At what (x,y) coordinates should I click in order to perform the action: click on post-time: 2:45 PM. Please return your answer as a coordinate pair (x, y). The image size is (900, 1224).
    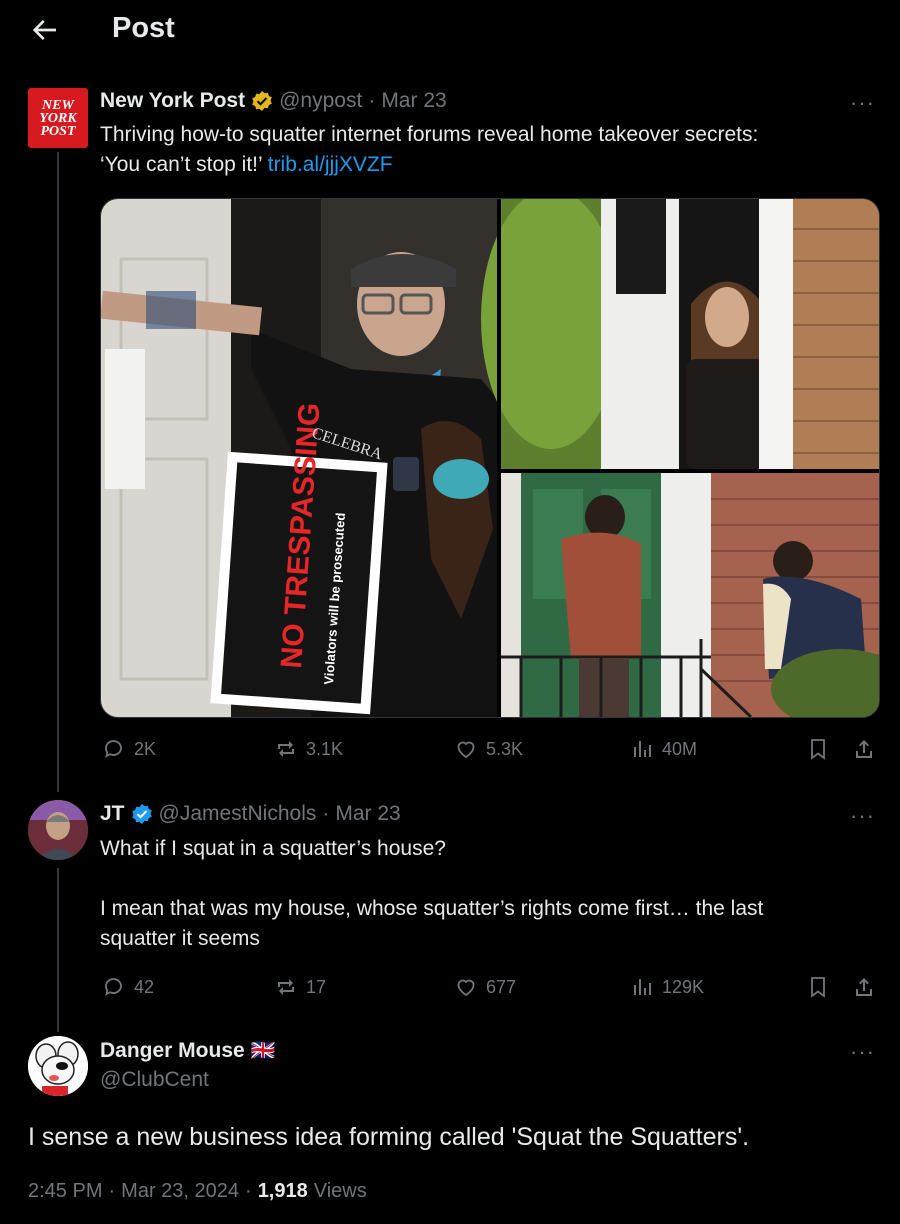
    Looking at the image, I should click on (65, 1191).